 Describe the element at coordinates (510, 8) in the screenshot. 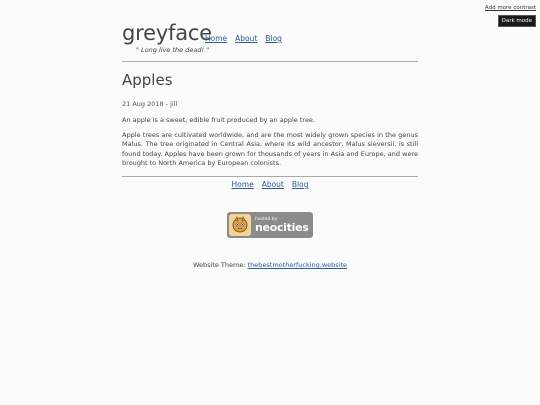

I see `add-contrast-link: Add more contrast` at that location.